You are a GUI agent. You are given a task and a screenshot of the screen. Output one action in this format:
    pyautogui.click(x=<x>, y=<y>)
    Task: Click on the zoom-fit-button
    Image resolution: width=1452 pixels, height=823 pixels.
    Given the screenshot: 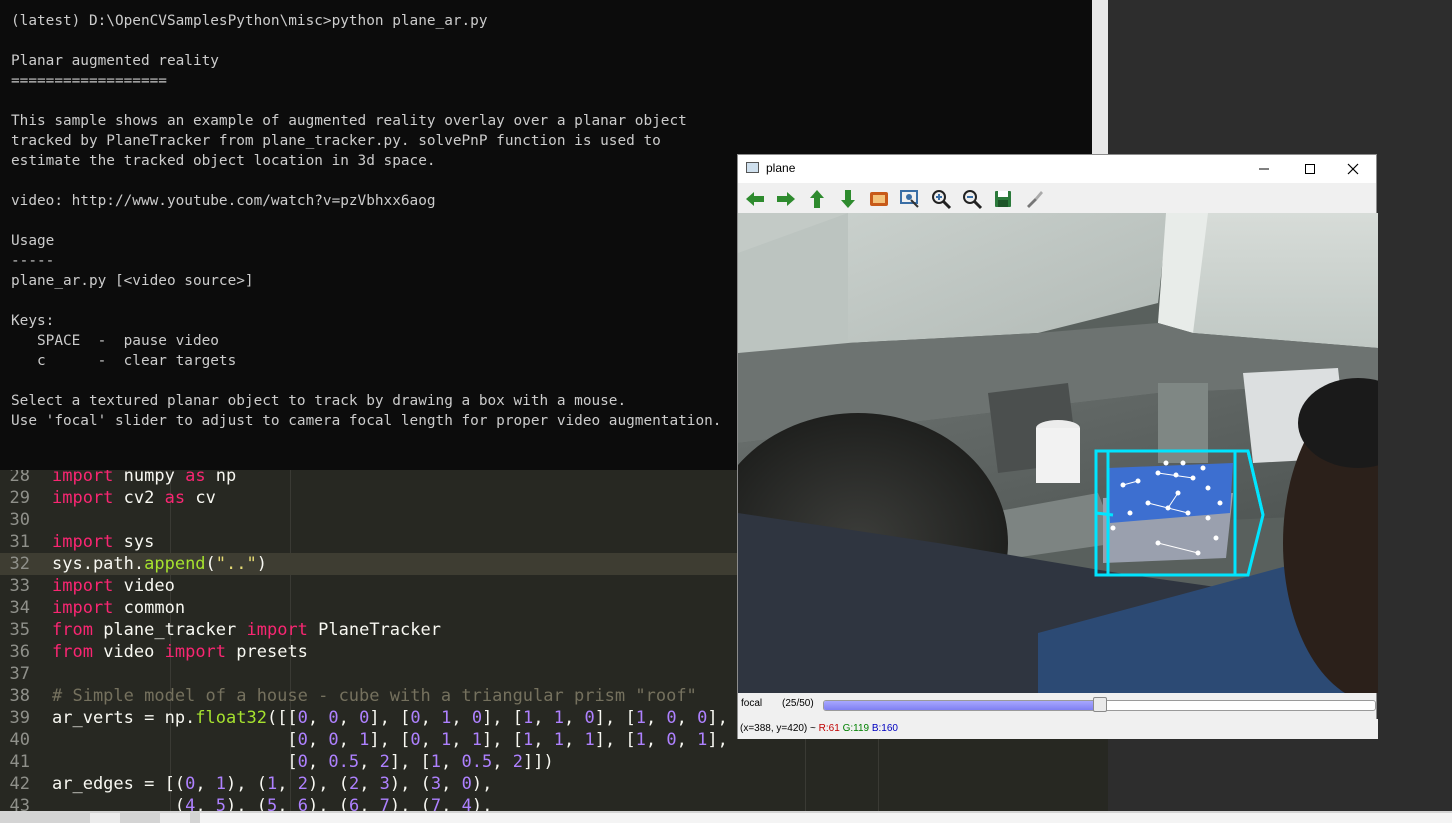 What is the action you would take?
    pyautogui.click(x=910, y=199)
    